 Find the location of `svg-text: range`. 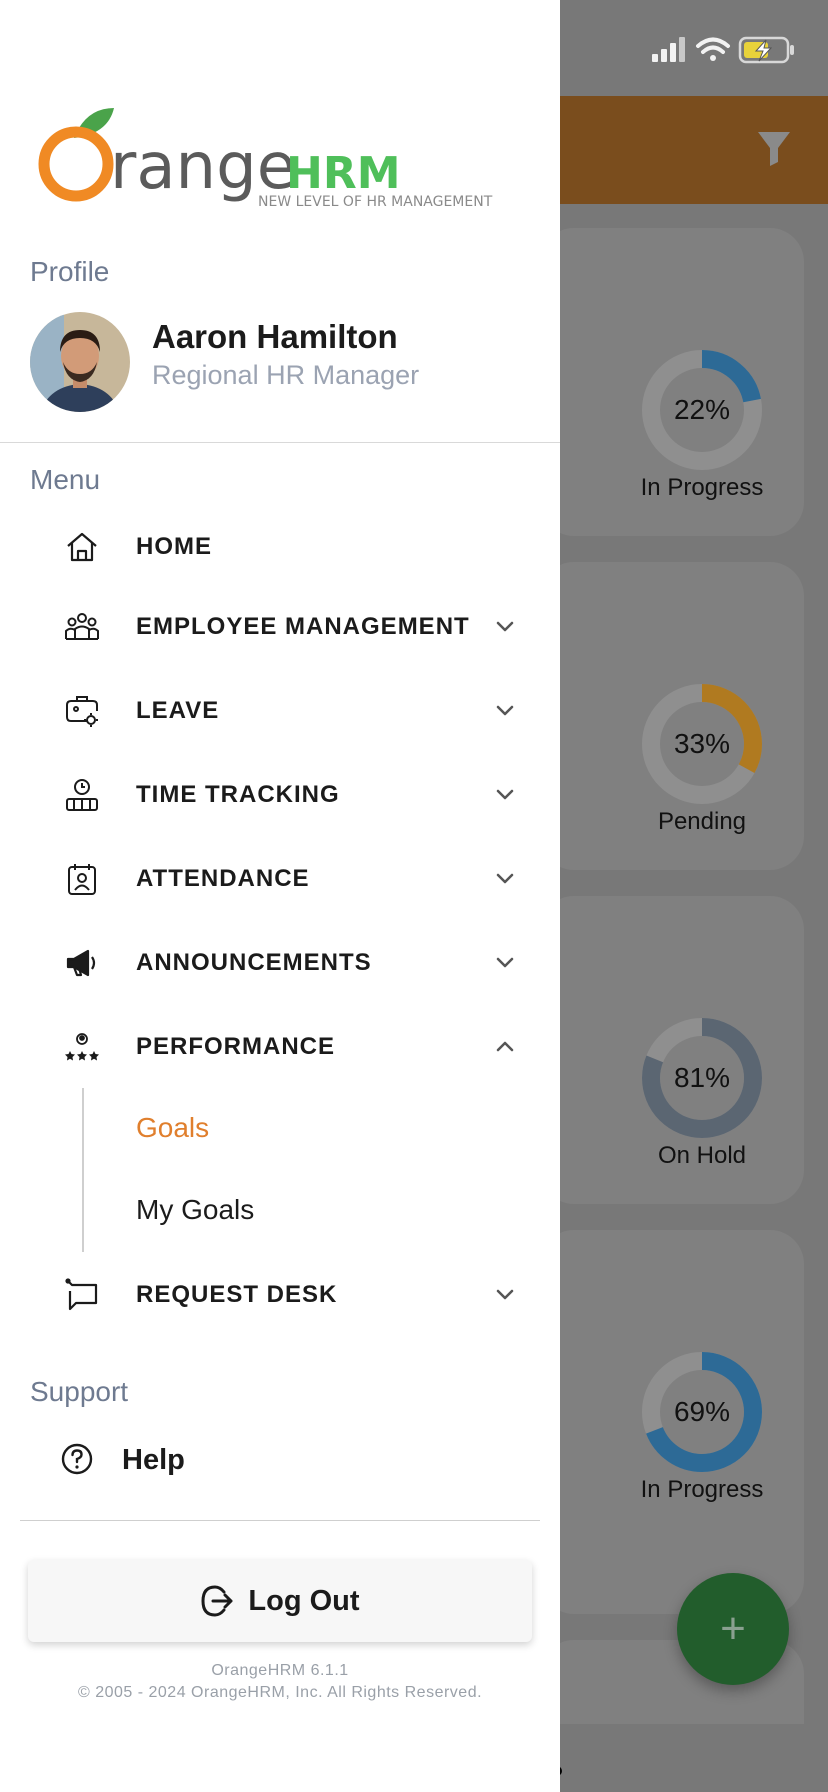

svg-text: range is located at coordinates (203, 167).